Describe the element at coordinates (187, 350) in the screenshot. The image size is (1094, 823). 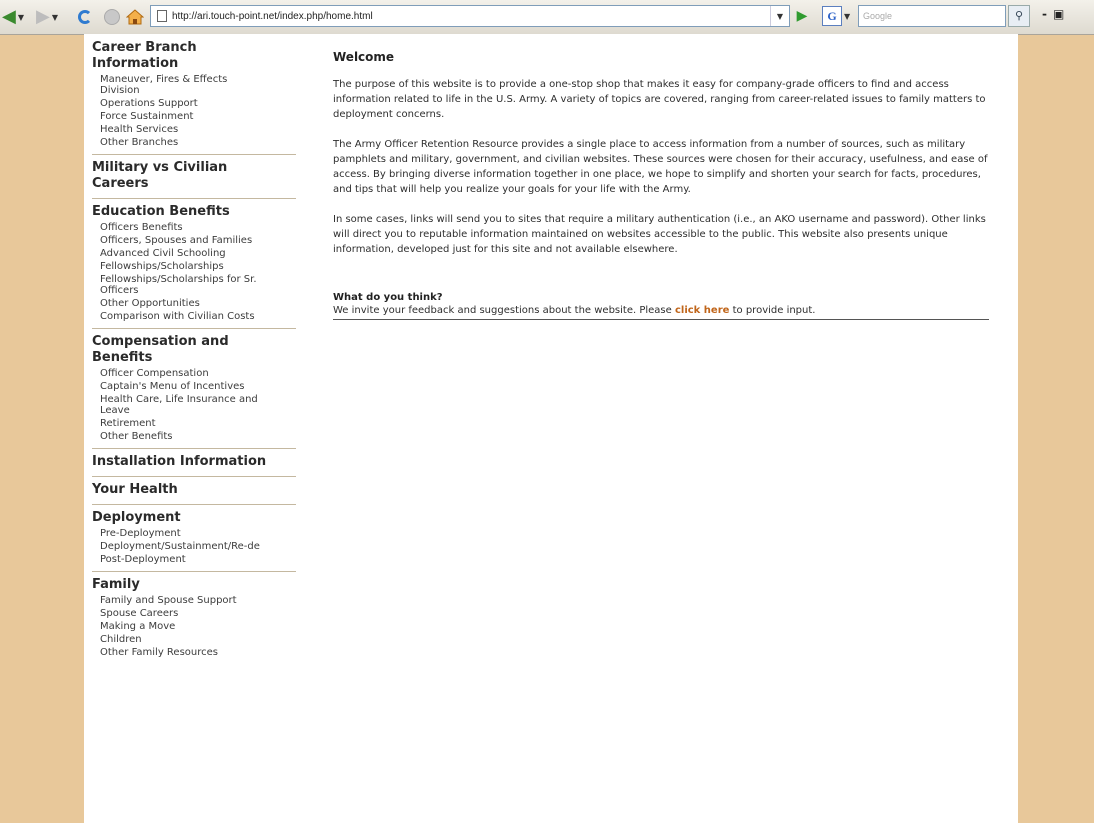
I see `sidebar-heading-compensation-and-benefits: Compensation and Benefits` at that location.